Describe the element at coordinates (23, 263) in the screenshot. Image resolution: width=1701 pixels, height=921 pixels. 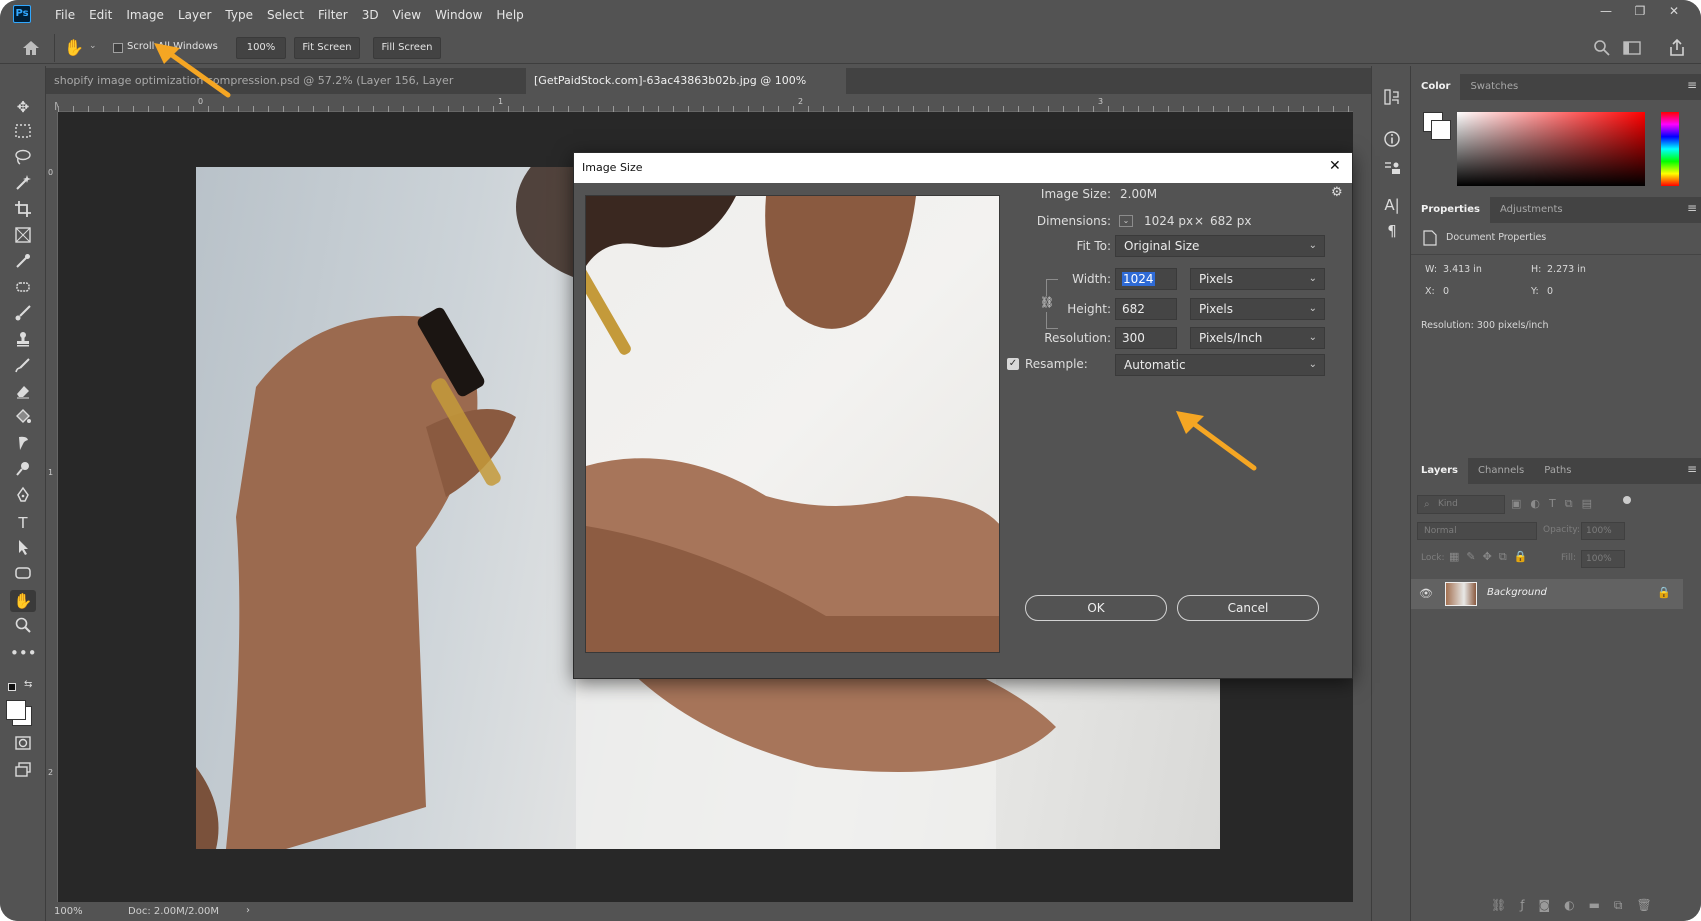
I see `eyedropper-icon` at that location.